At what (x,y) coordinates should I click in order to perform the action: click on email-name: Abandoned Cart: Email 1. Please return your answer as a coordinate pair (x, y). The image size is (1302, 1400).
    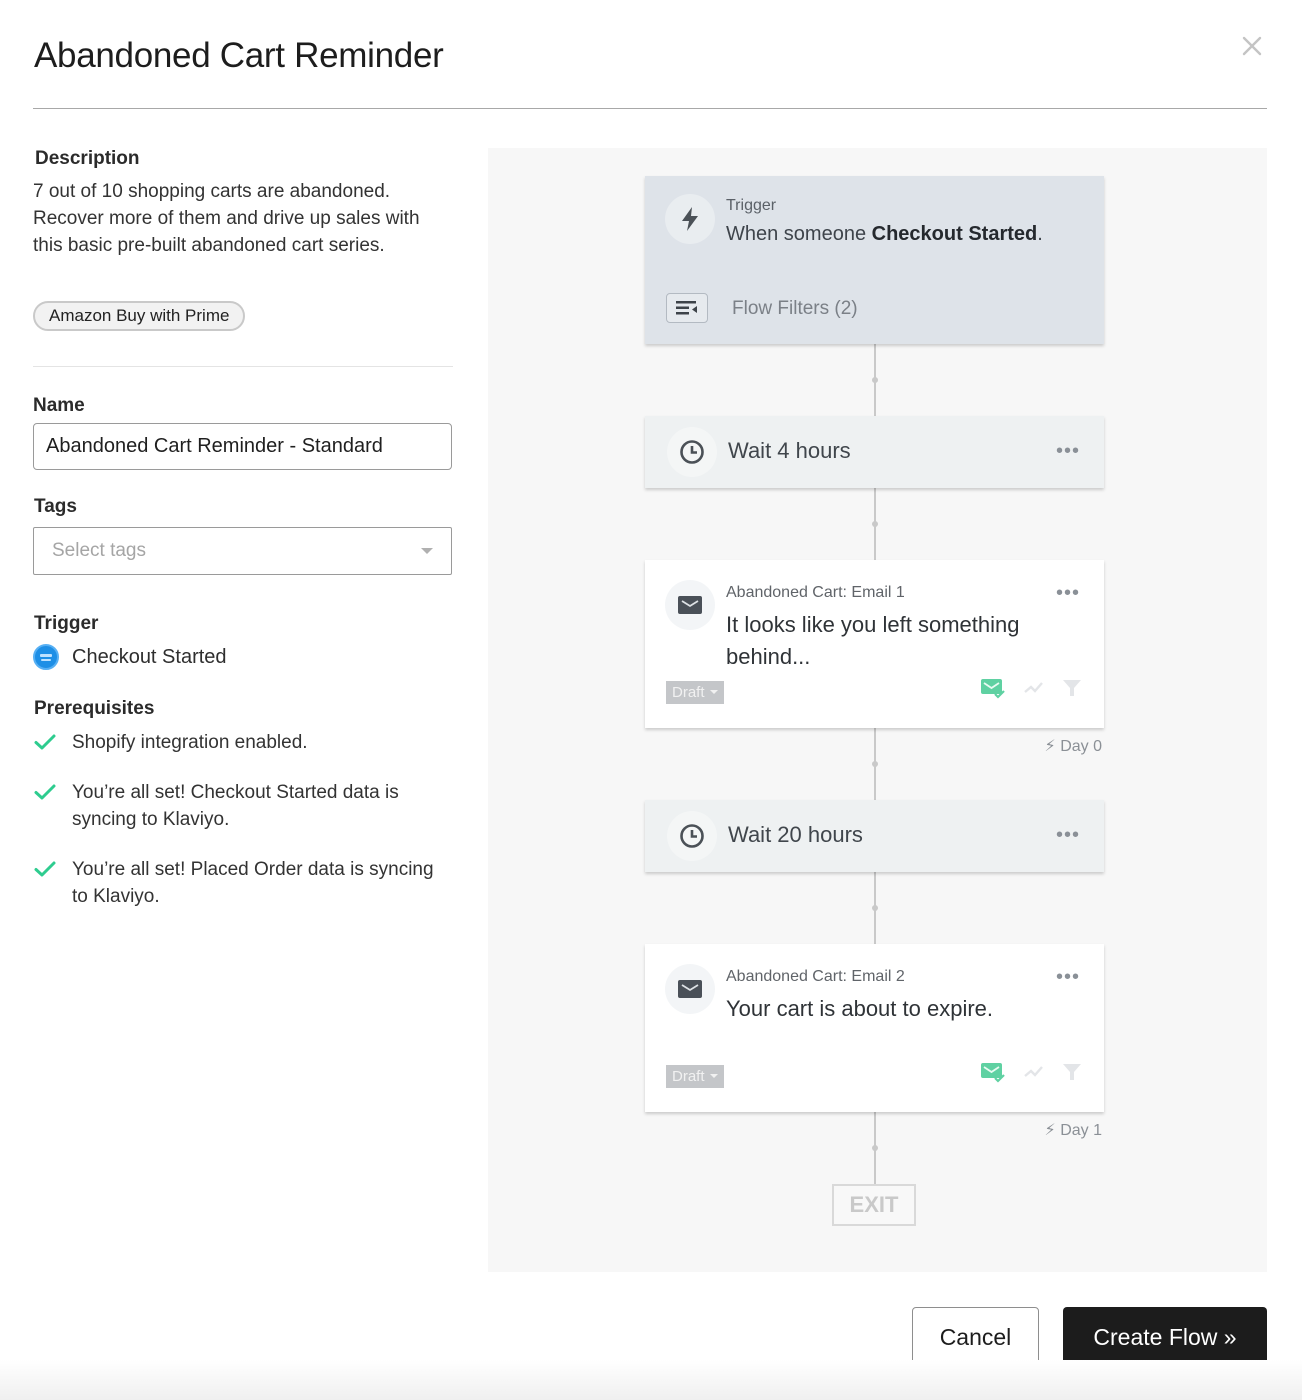
    Looking at the image, I should click on (815, 592).